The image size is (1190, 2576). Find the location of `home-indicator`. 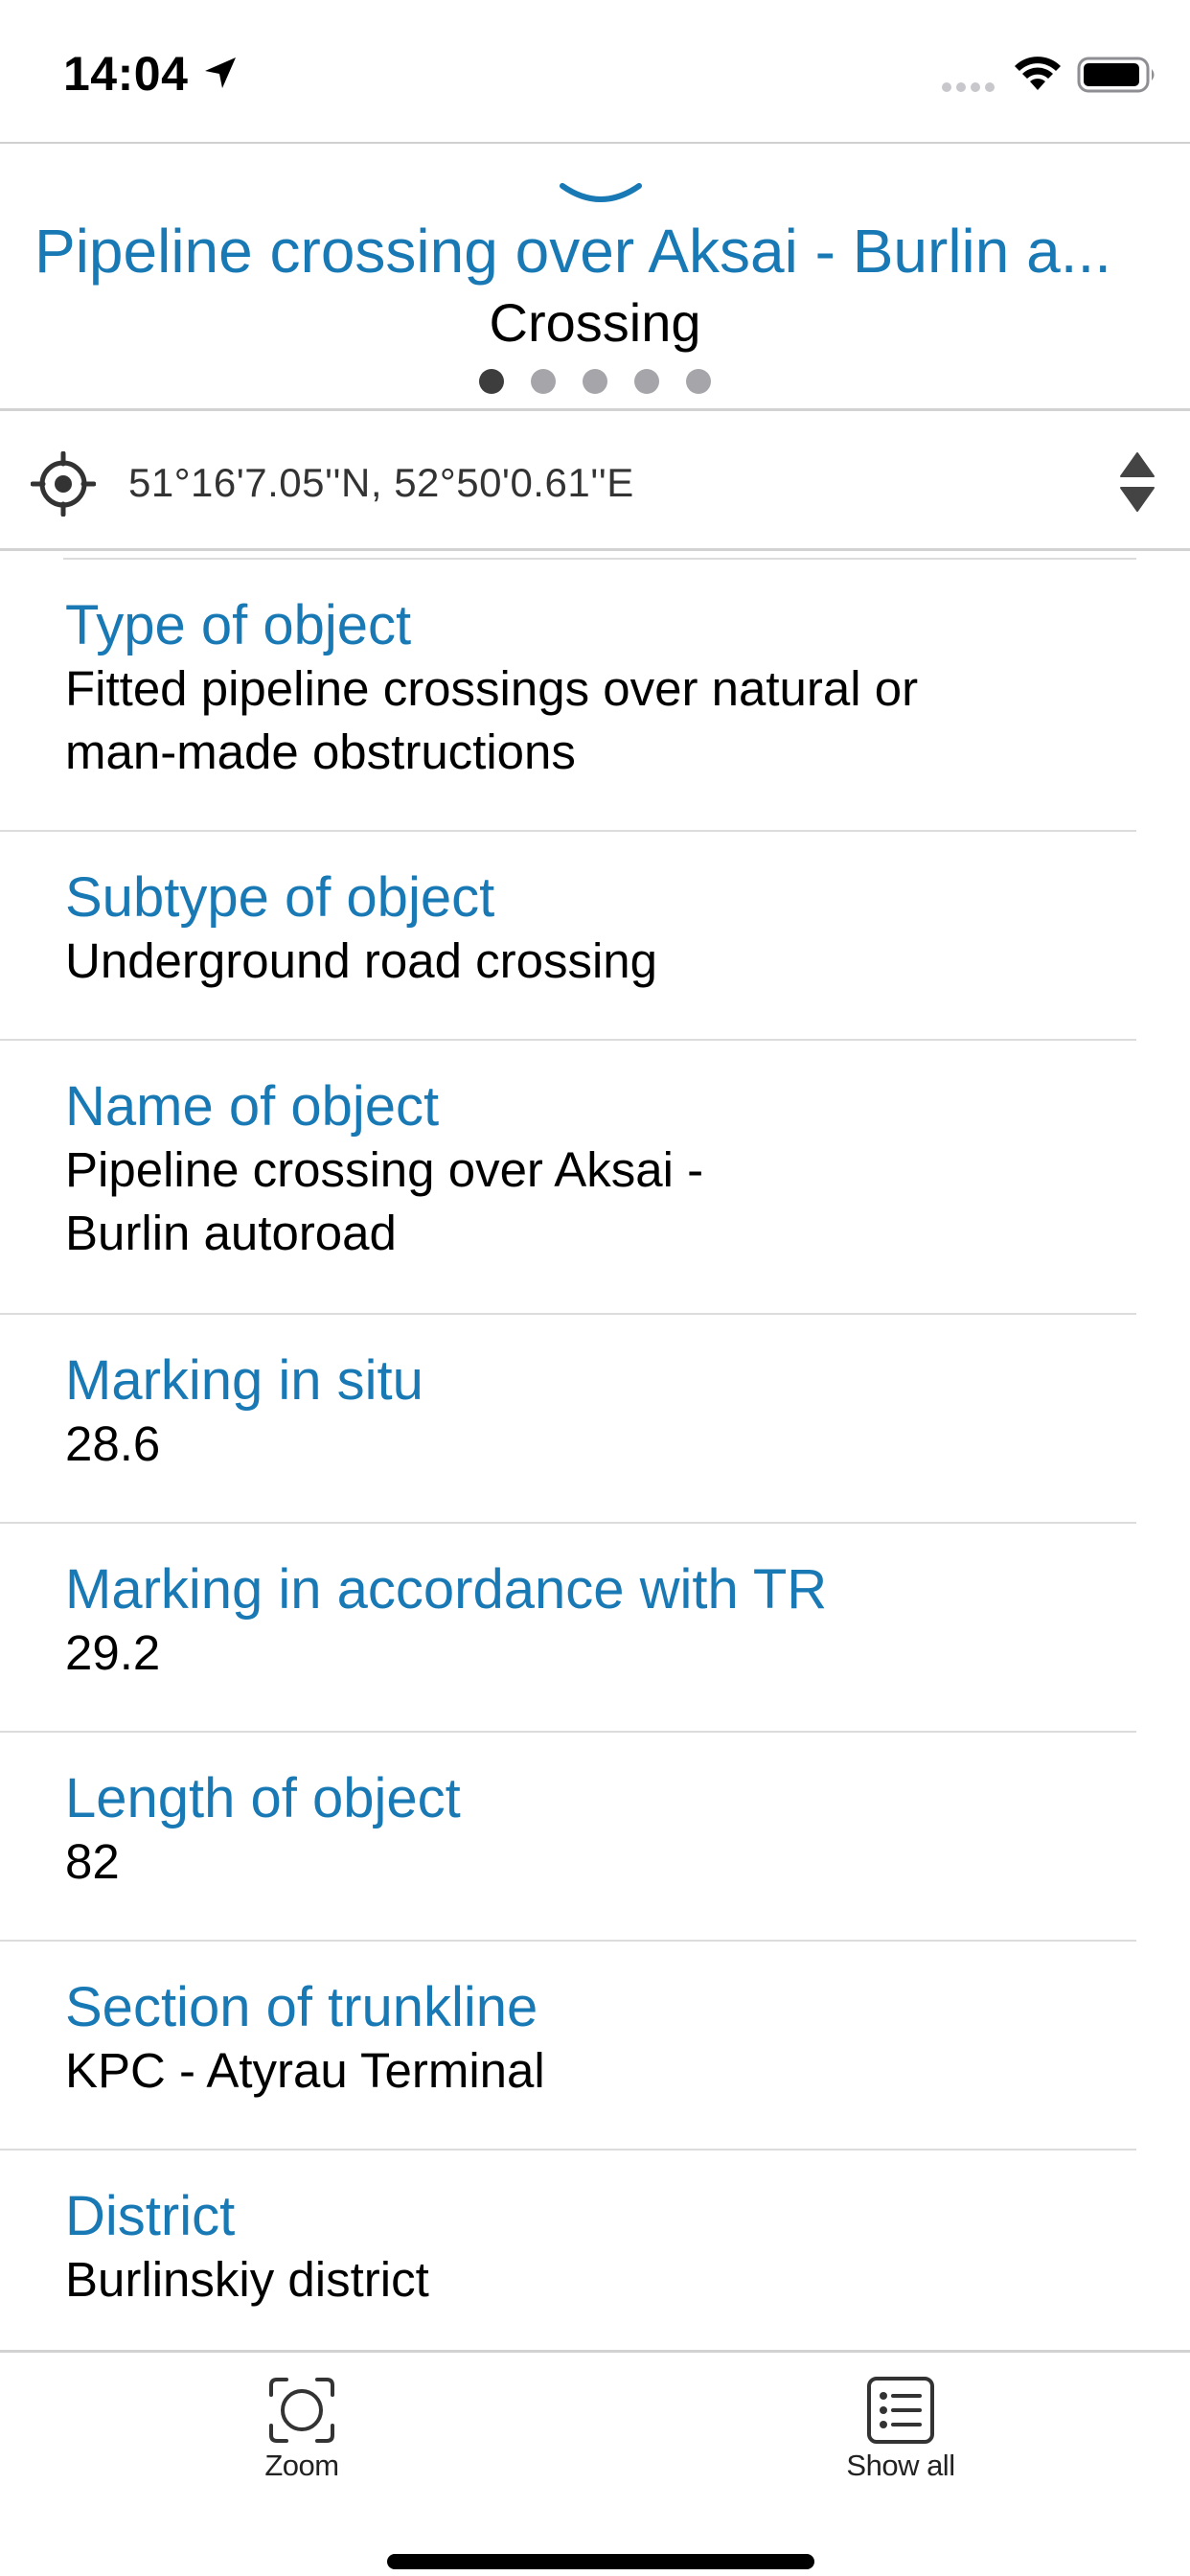

home-indicator is located at coordinates (601, 2561).